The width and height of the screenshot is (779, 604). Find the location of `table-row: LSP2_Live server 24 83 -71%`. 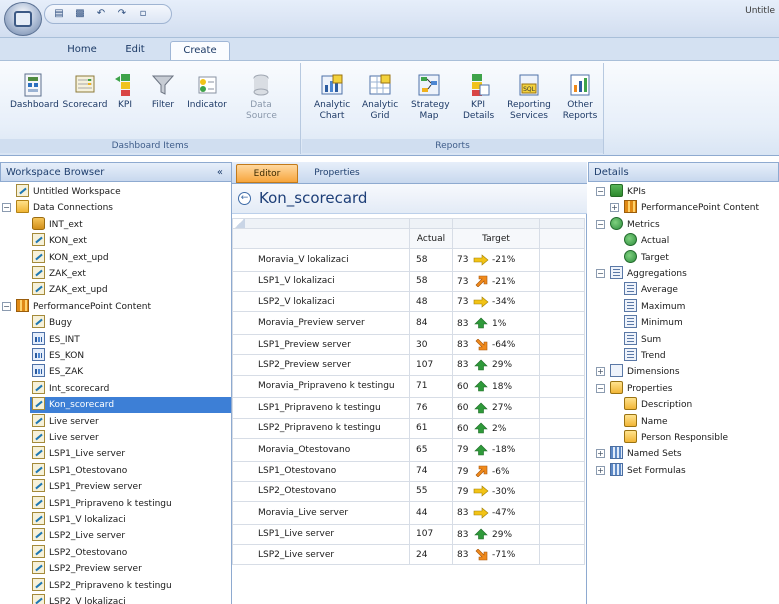

table-row: LSP2_Live server 24 83 -71% is located at coordinates (408, 555).